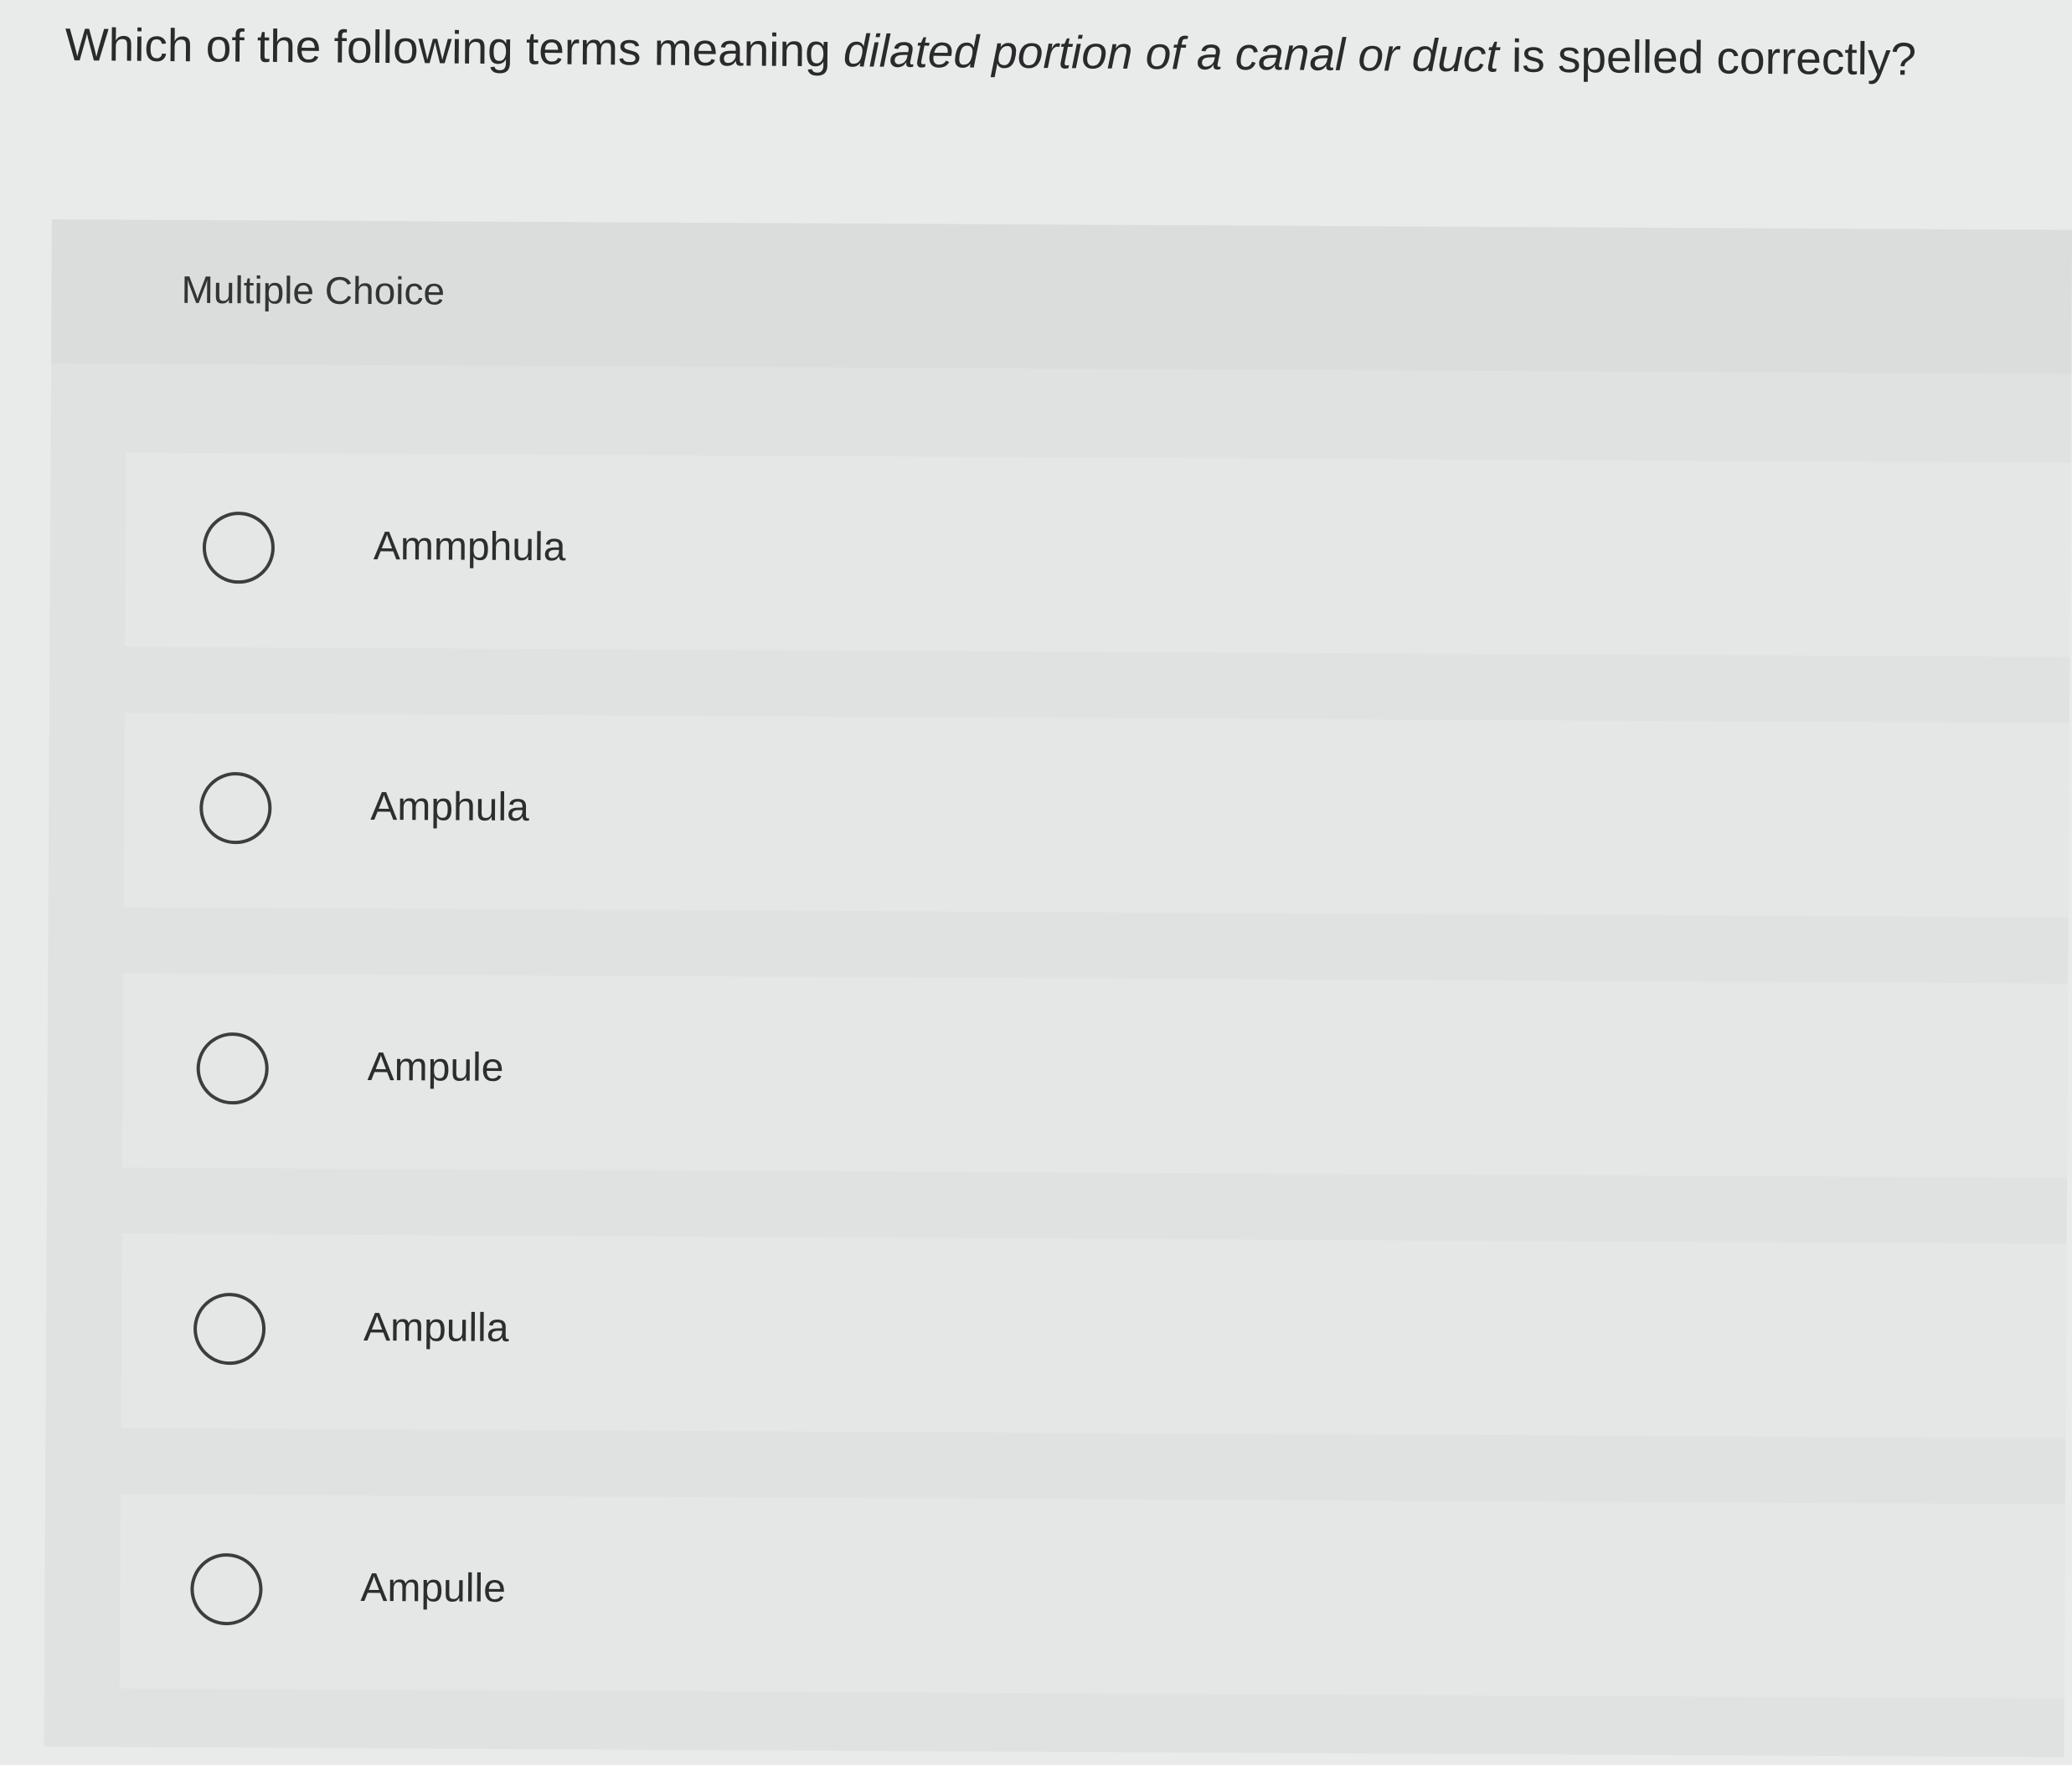  Describe the element at coordinates (1092, 1597) in the screenshot. I see `choice-option-5: Ampulle` at that location.